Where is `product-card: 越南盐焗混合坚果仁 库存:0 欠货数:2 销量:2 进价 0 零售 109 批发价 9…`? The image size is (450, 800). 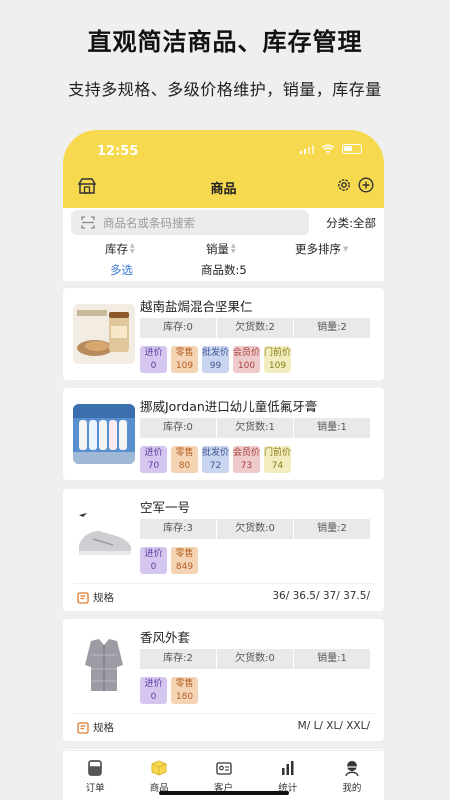
product-card: 越南盐焗混合坚果仁 库存:0 欠货数:2 销量:2 进价 0 零售 109 批发价 9… is located at coordinates (223, 334).